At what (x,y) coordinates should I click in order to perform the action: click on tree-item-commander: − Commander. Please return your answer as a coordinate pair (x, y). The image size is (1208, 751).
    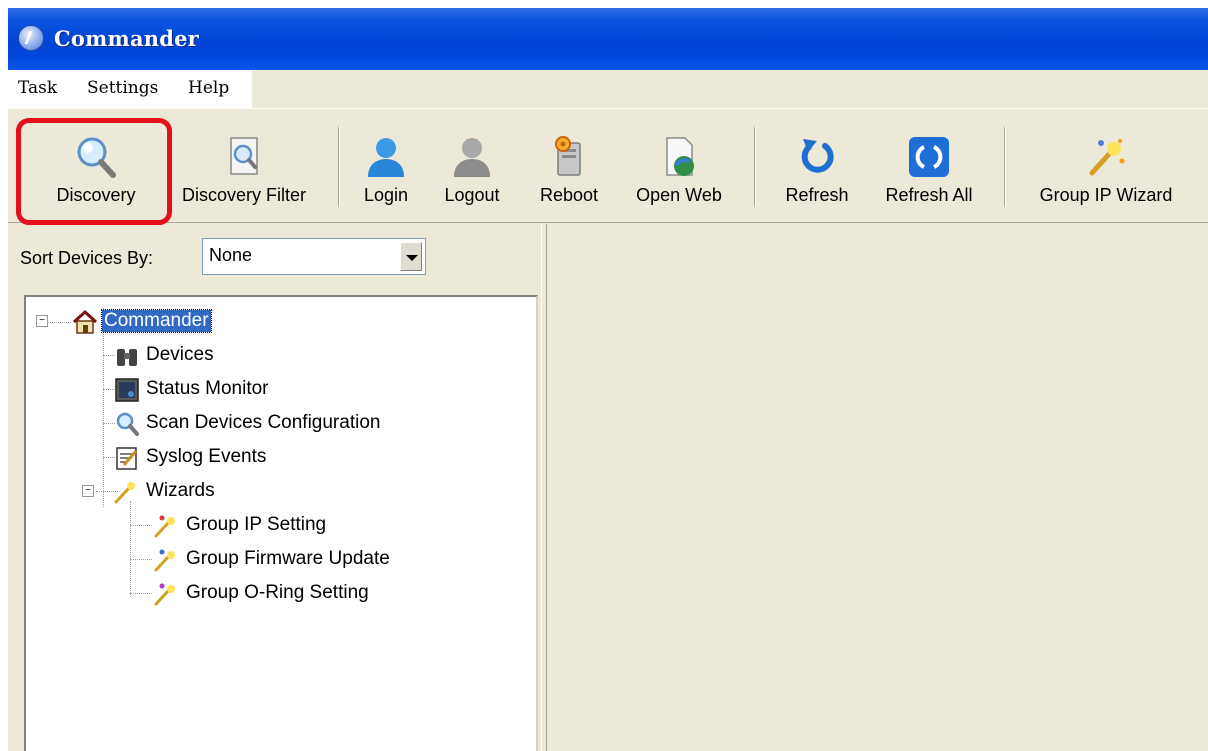
    Looking at the image, I should click on (176, 323).